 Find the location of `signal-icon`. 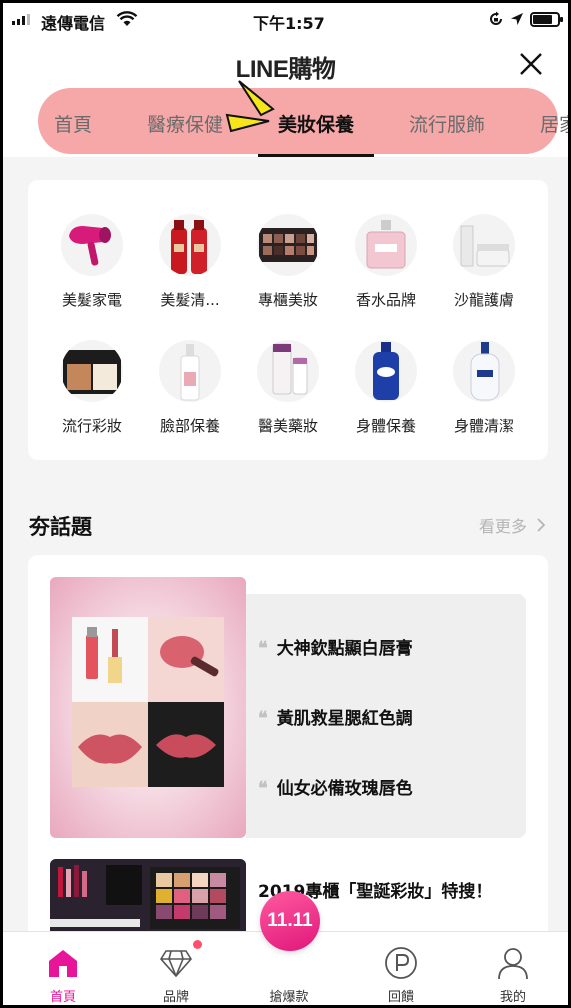

signal-icon is located at coordinates (21, 19).